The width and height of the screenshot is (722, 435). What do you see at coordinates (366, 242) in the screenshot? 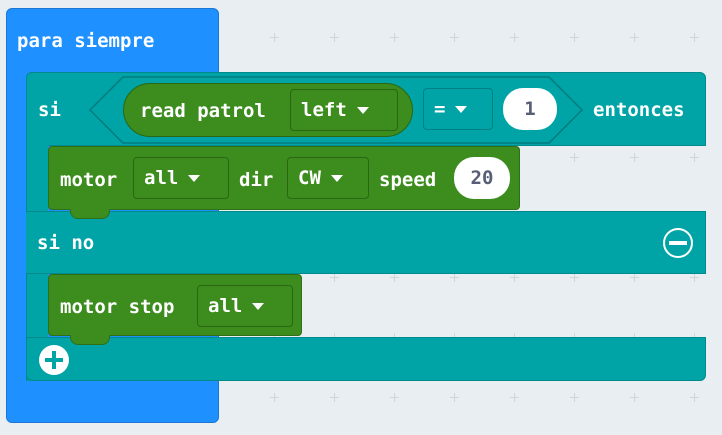
I see `else-band: si no` at bounding box center [366, 242].